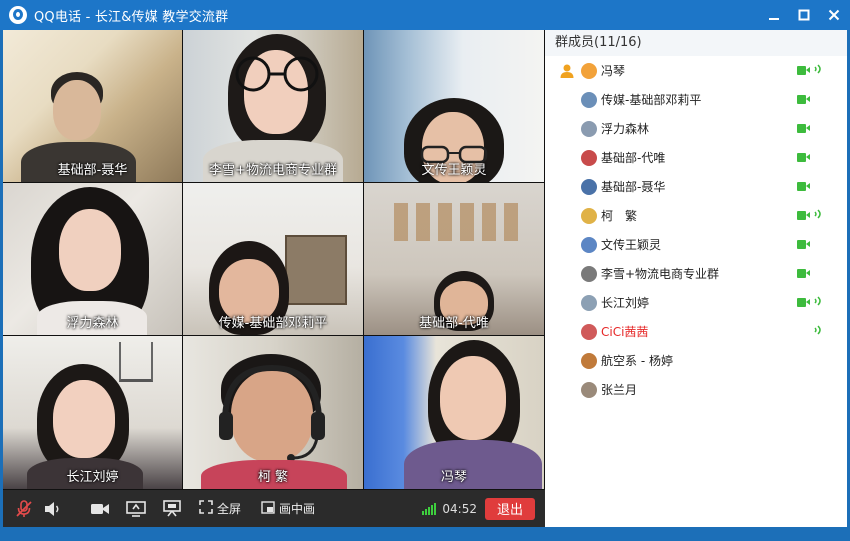 The height and width of the screenshot is (541, 850). Describe the element at coordinates (273, 170) in the screenshot. I see `participant-name: 李雪+物流电商专业群` at that location.